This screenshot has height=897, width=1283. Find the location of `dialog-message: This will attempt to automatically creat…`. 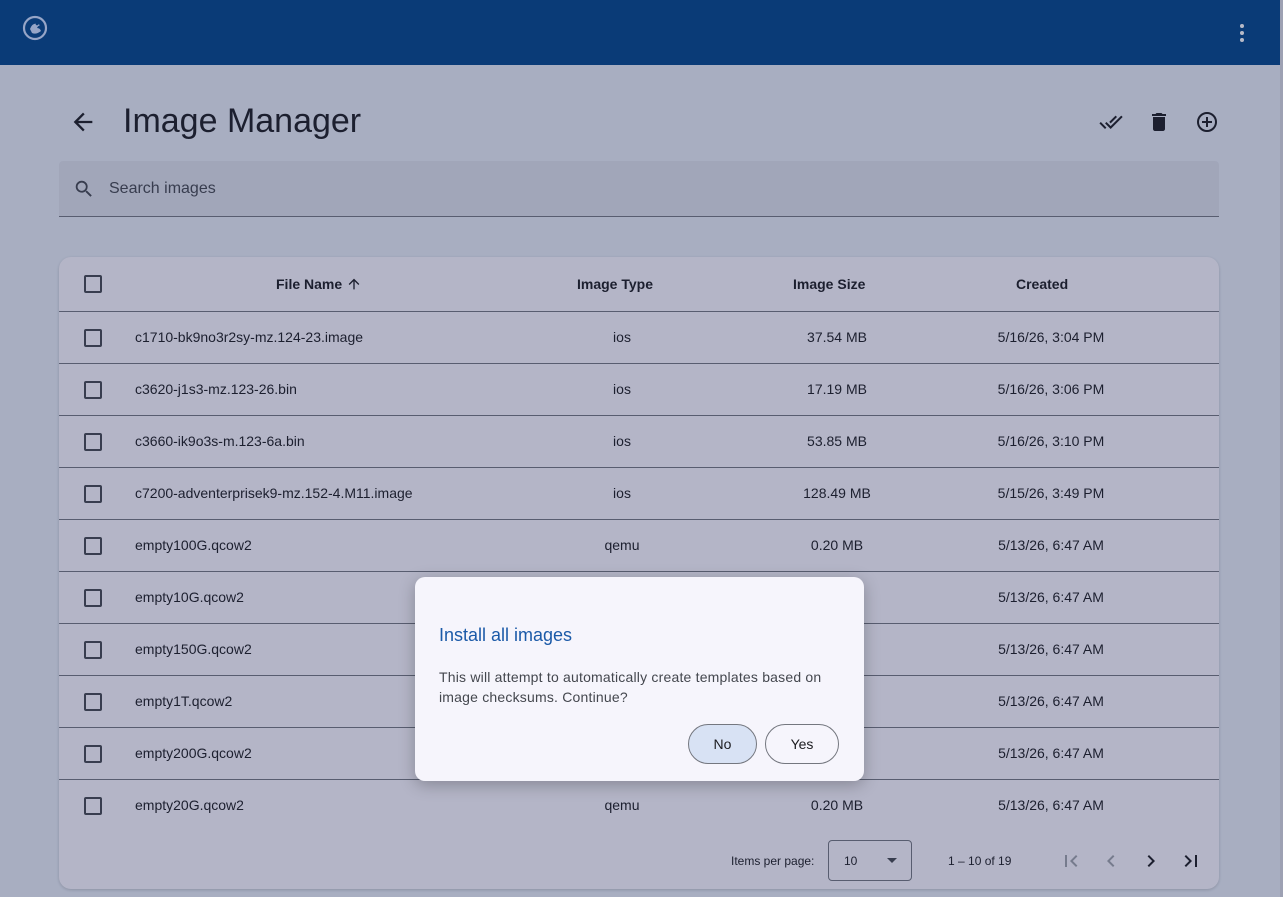

dialog-message: This will attempt to automatically creat… is located at coordinates (630, 687).